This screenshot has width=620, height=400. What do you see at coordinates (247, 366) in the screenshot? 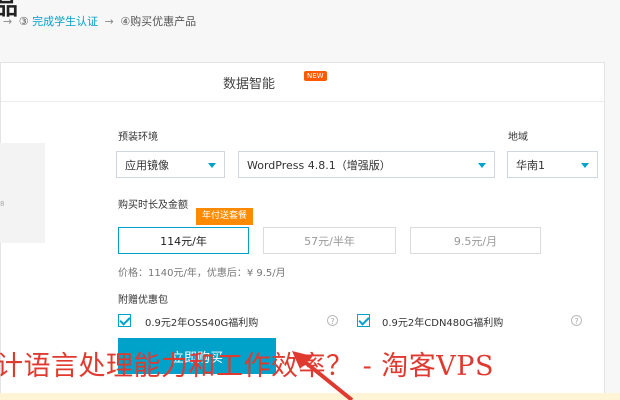
I see `watermark-text: 计语言处理能力和工作效率？ - 淘客VPS` at bounding box center [247, 366].